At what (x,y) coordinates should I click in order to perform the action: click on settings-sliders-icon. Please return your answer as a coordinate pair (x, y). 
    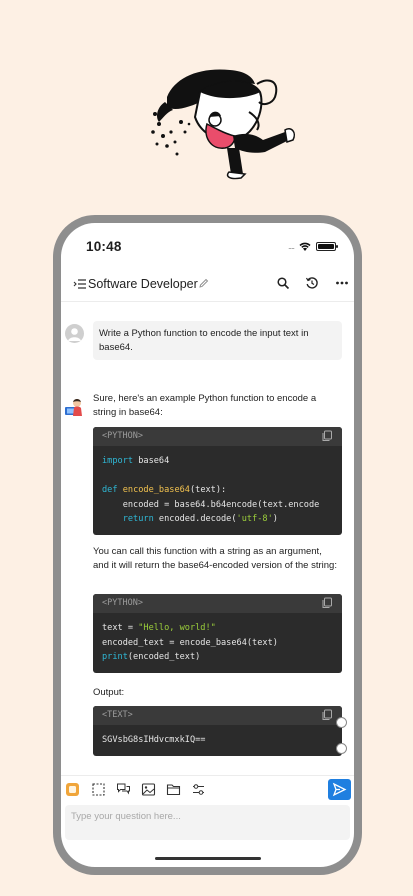
    Looking at the image, I should click on (198, 789).